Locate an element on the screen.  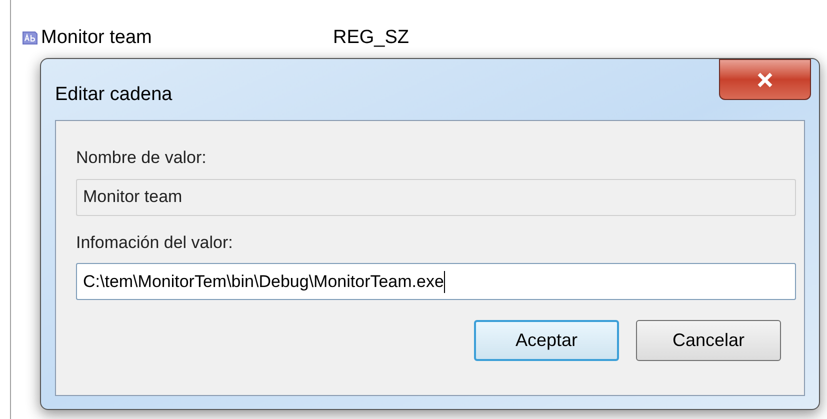
dialog-button: Aceptar is located at coordinates (546, 340).